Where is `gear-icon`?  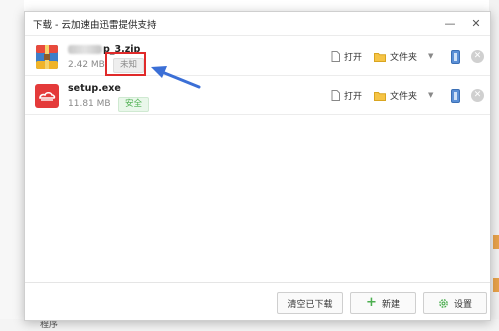
gear-icon is located at coordinates (443, 303).